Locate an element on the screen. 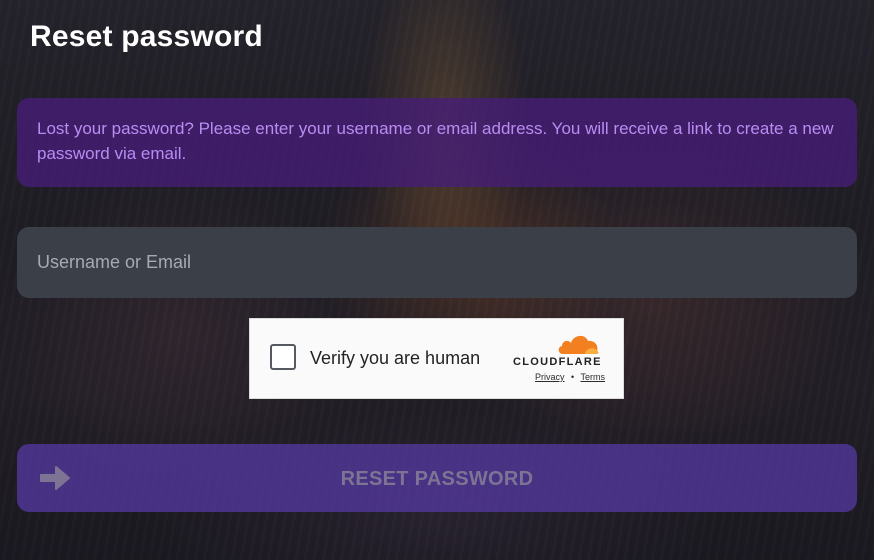 The width and height of the screenshot is (874, 560). privacy-link: Privacy is located at coordinates (550, 377).